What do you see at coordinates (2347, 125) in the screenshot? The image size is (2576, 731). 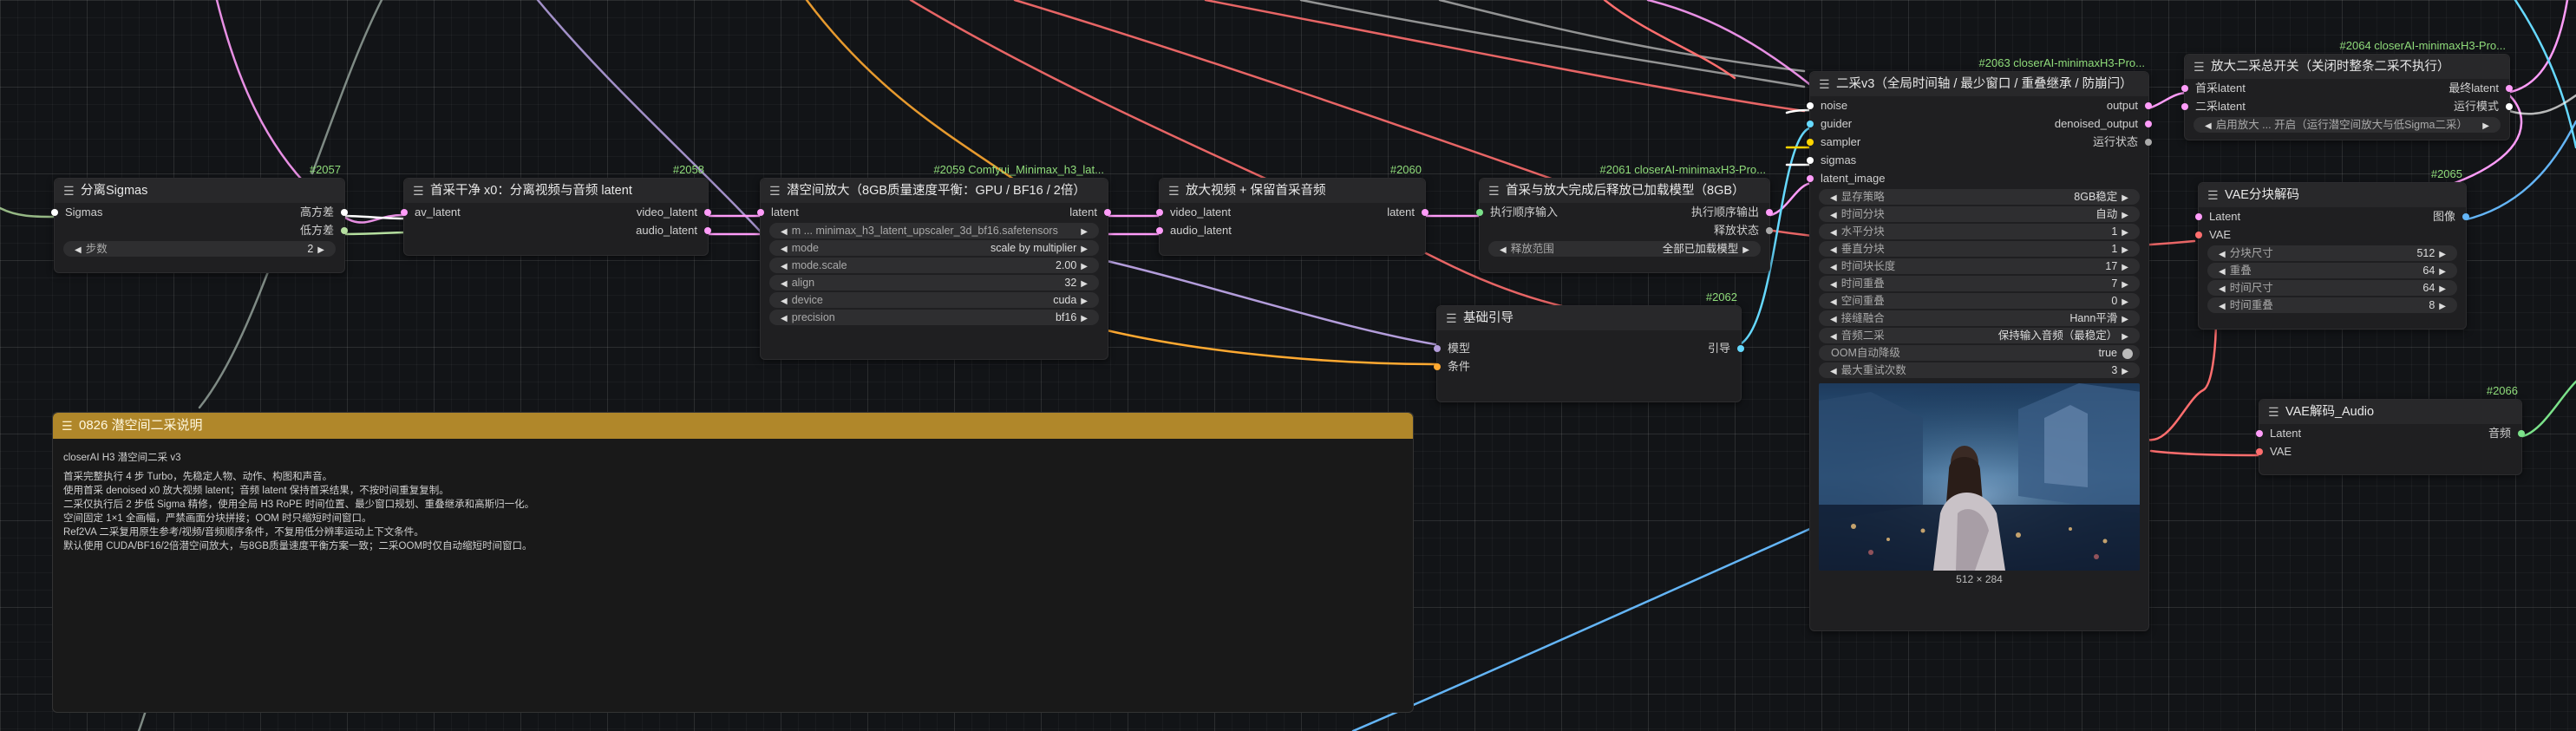 I see `enable-upscale-widget: ◀ 启用放大 ... 开启（运行潜空间放大与低Sigma二采） ▶` at bounding box center [2347, 125].